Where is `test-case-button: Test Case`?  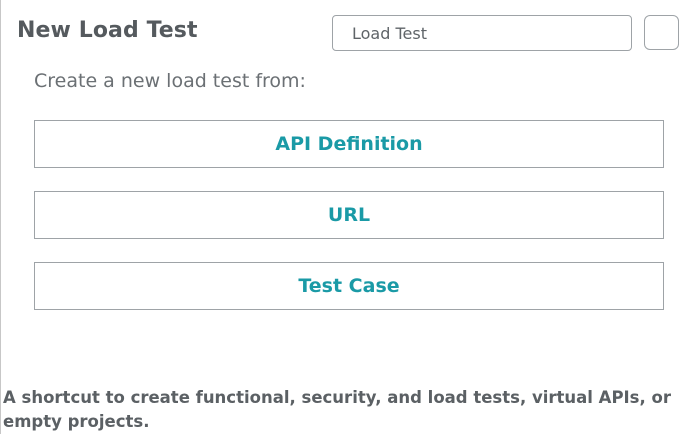 test-case-button: Test Case is located at coordinates (349, 286).